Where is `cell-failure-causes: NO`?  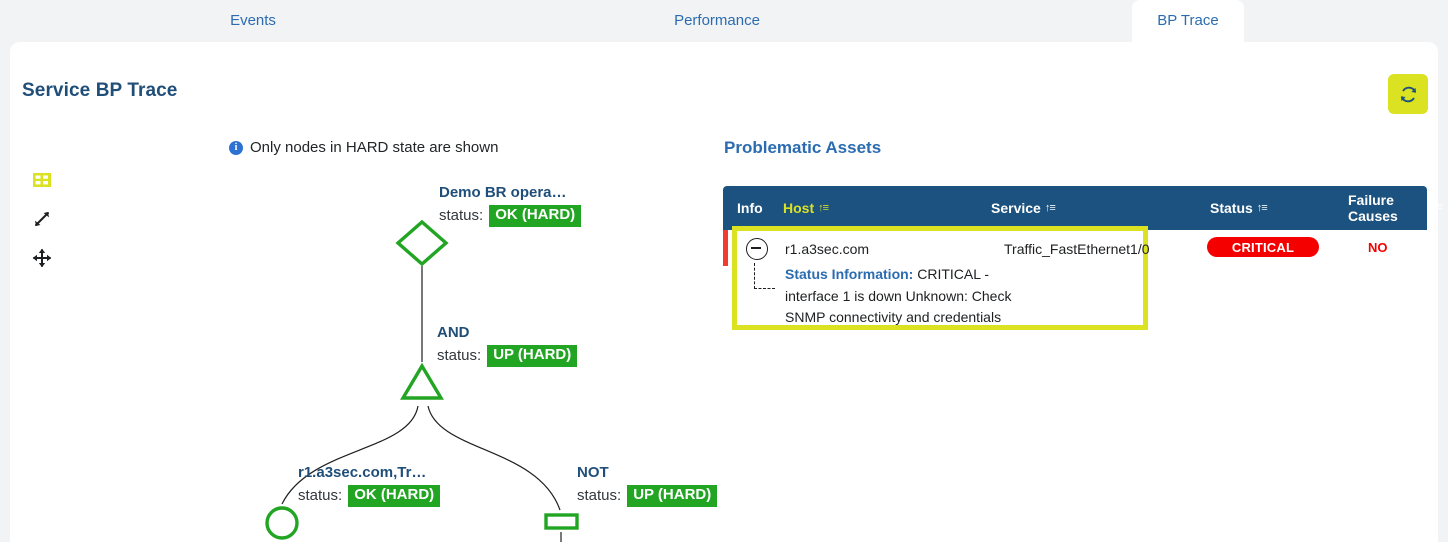
cell-failure-causes: NO is located at coordinates (1378, 247).